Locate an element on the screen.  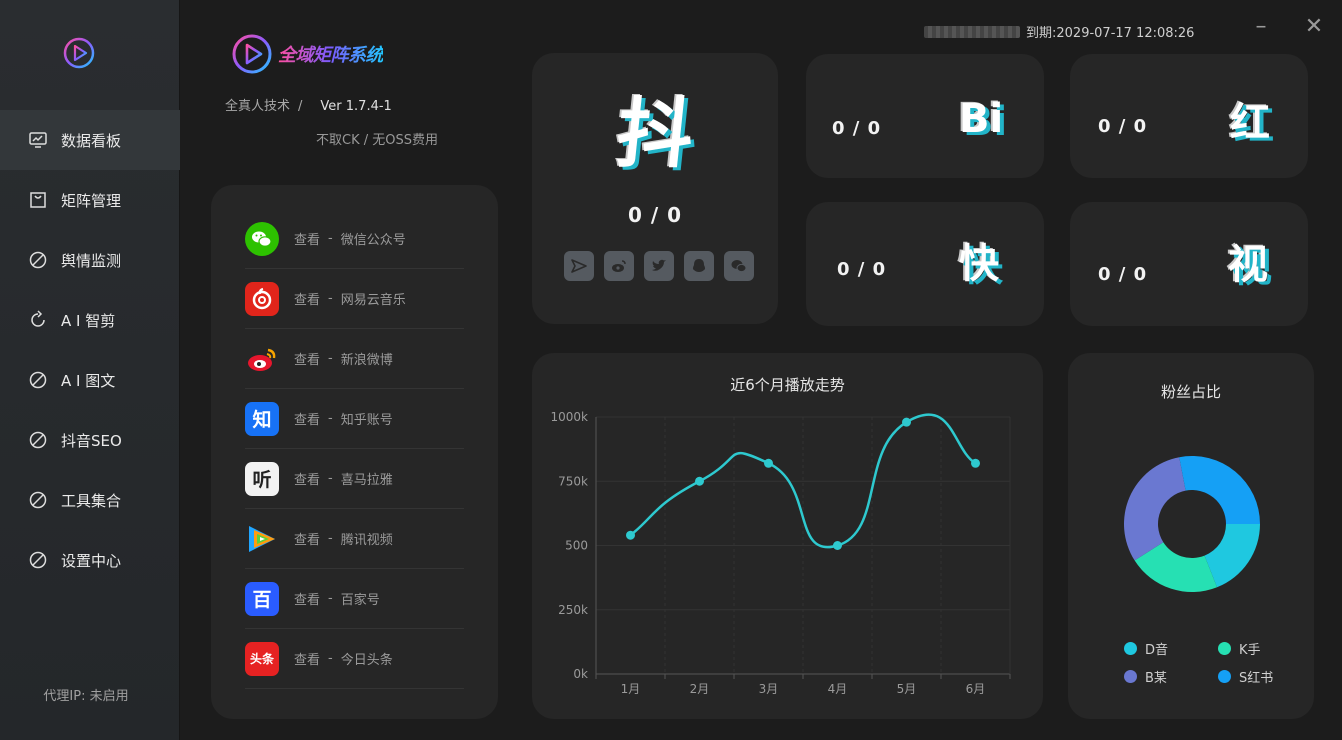
expire-date: 到期:2029-07-17 12:08:26 is located at coordinates (1110, 33).